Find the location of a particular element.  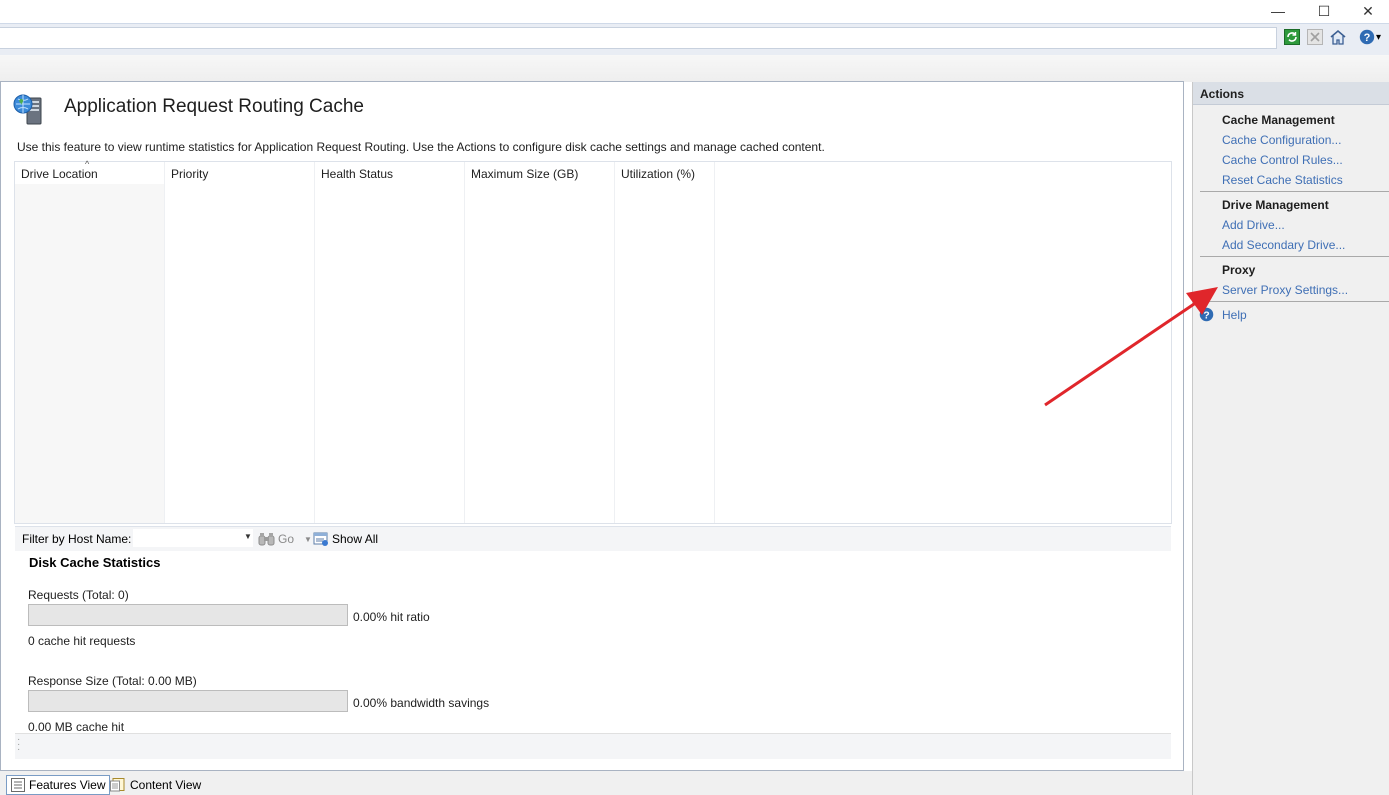

home-icon is located at coordinates (1338, 37).